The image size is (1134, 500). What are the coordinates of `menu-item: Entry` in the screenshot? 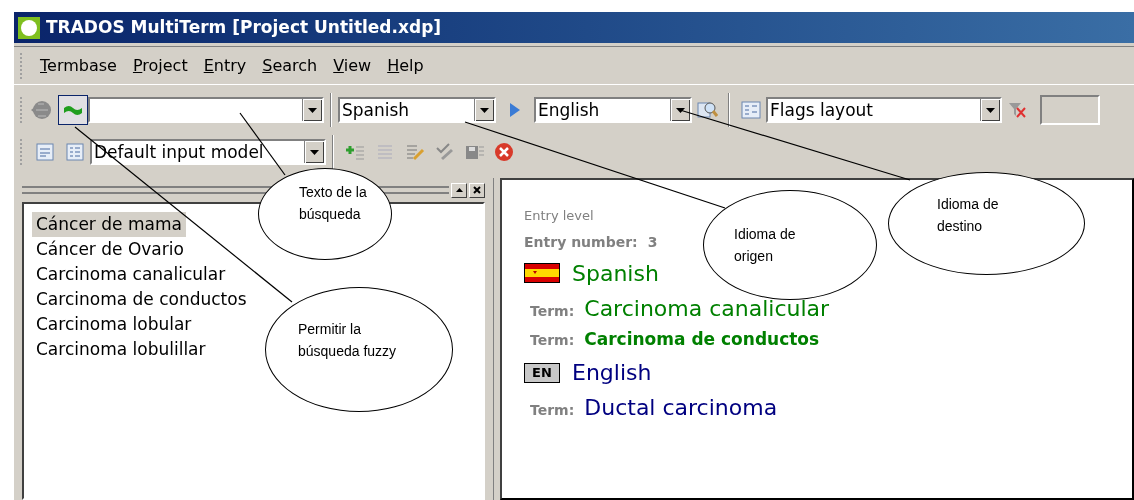 It's located at (225, 65).